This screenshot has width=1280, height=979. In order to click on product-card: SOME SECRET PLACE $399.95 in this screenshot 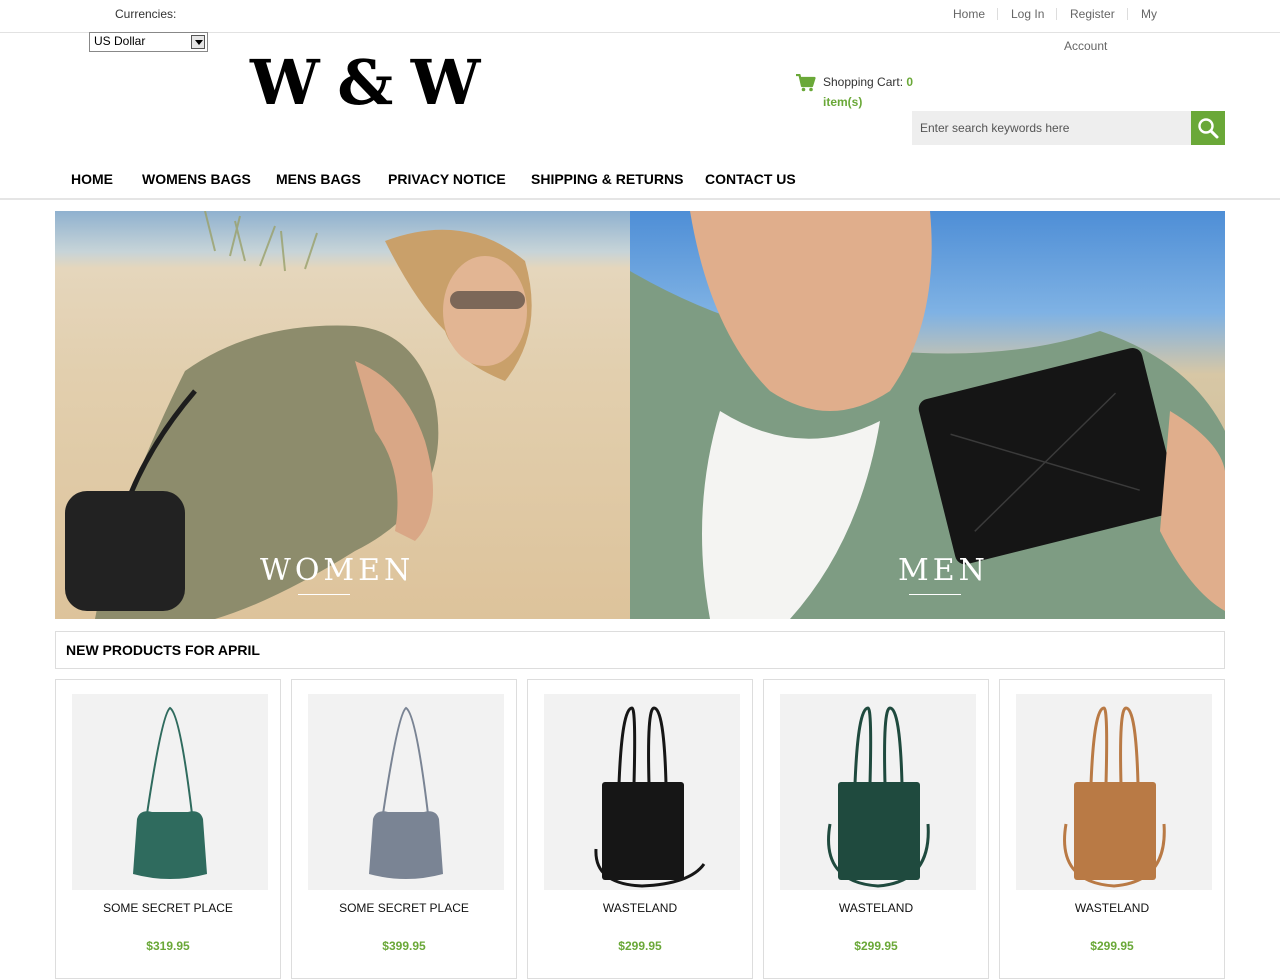, I will do `click(404, 829)`.